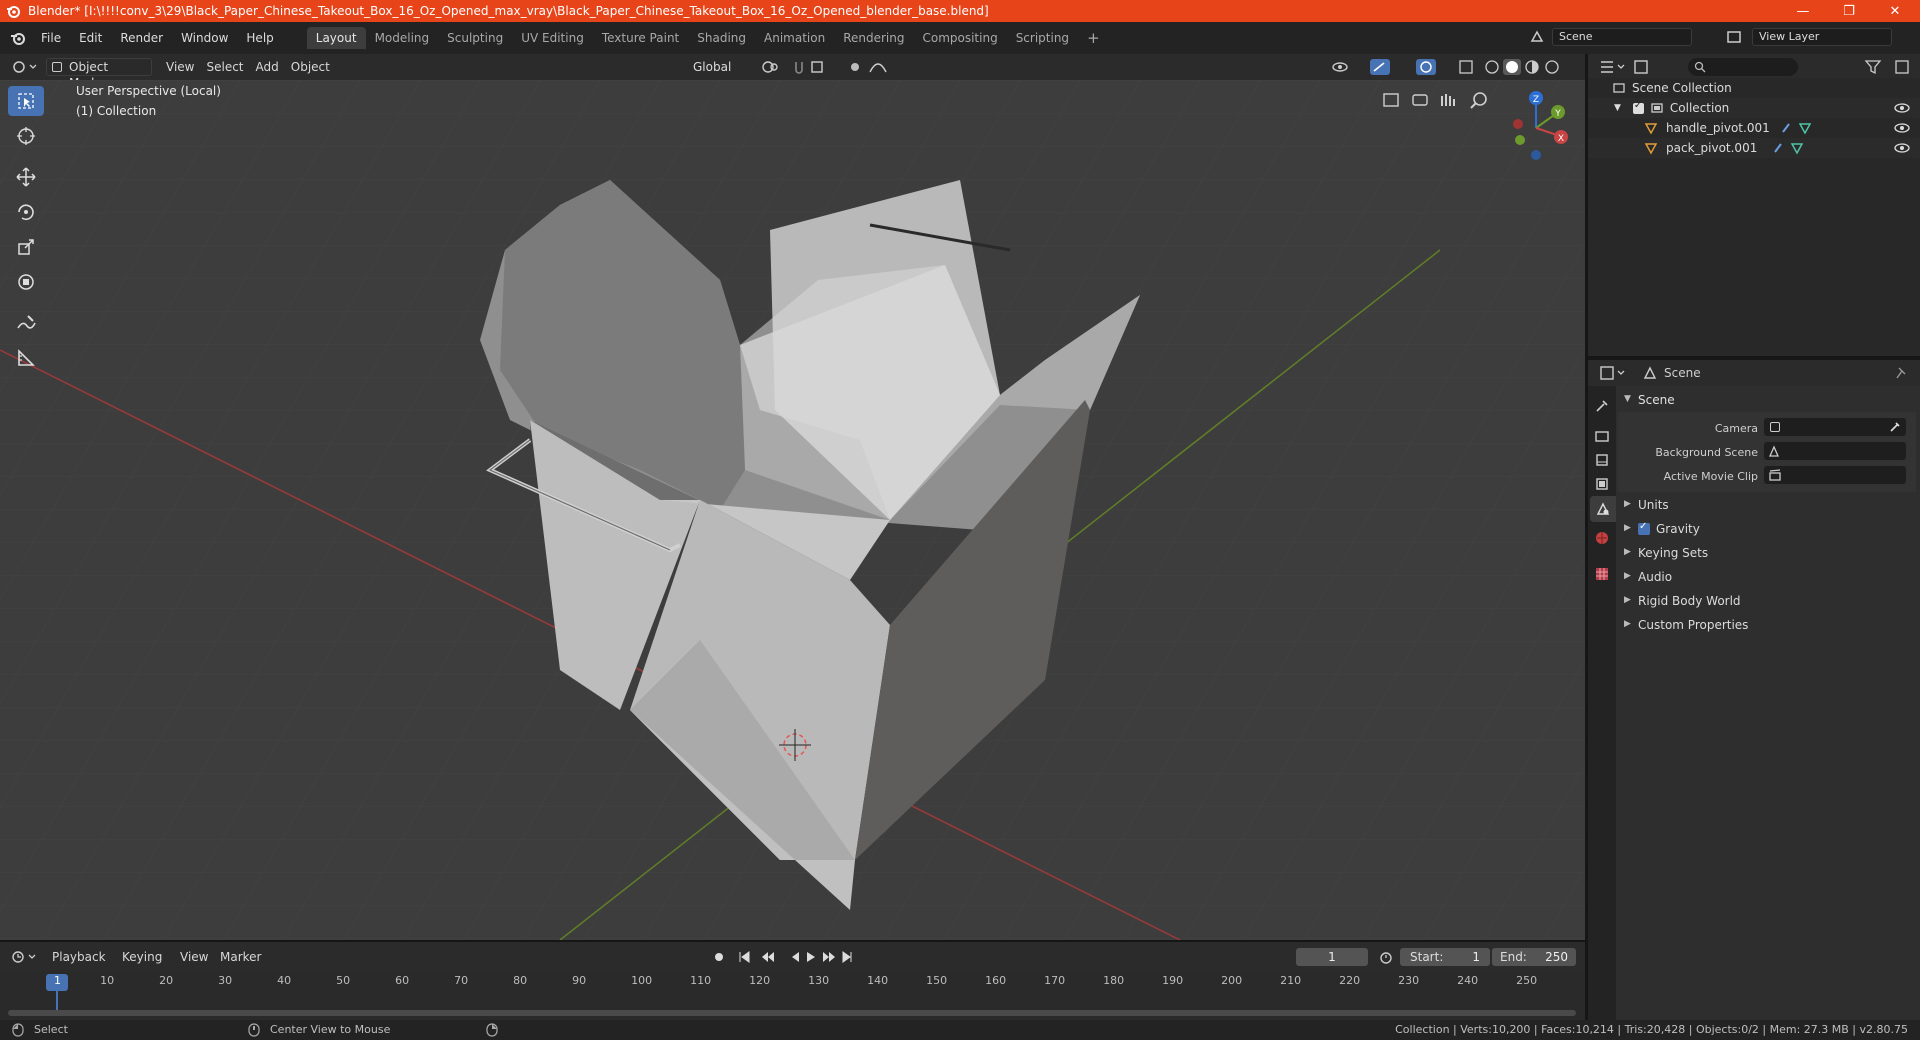 This screenshot has width=1920, height=1040. Describe the element at coordinates (1602, 574) in the screenshot. I see `texture-tab-icon` at that location.